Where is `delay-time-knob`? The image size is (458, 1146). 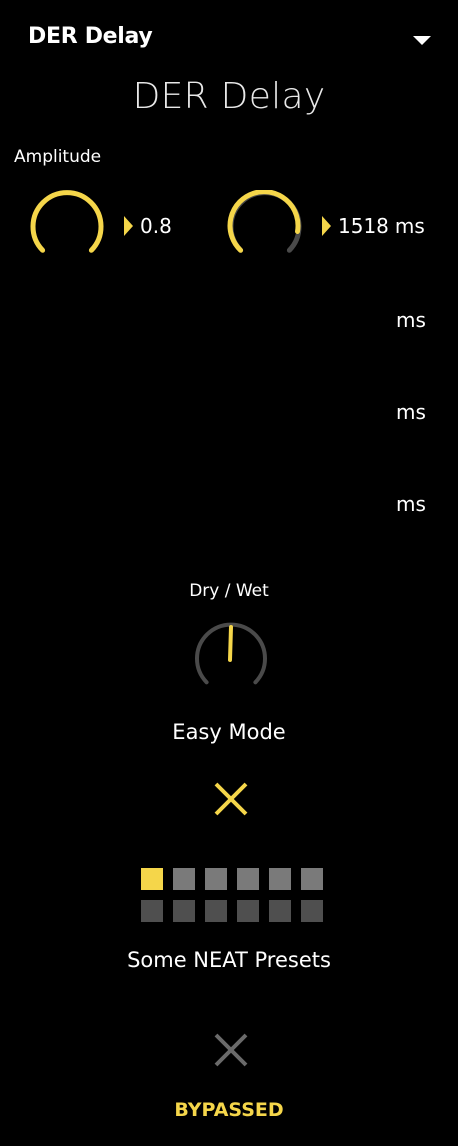
delay-time-knob is located at coordinates (265, 224).